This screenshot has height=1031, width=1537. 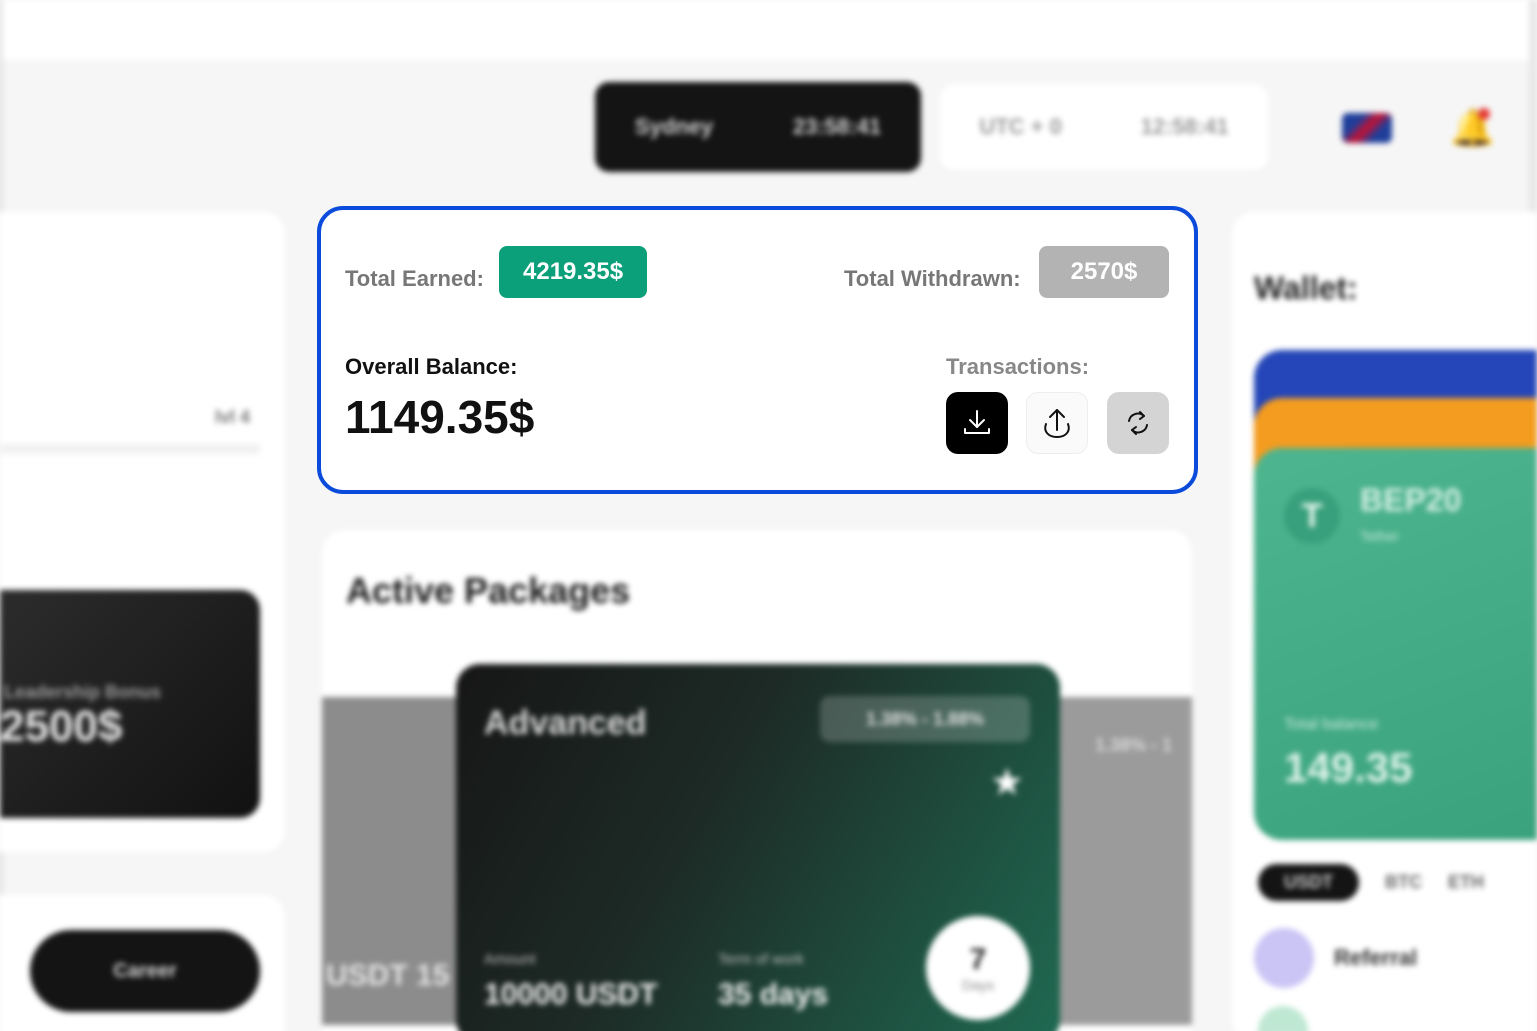 I want to click on wallet-balance-label: Total balance, so click(x=1331, y=724).